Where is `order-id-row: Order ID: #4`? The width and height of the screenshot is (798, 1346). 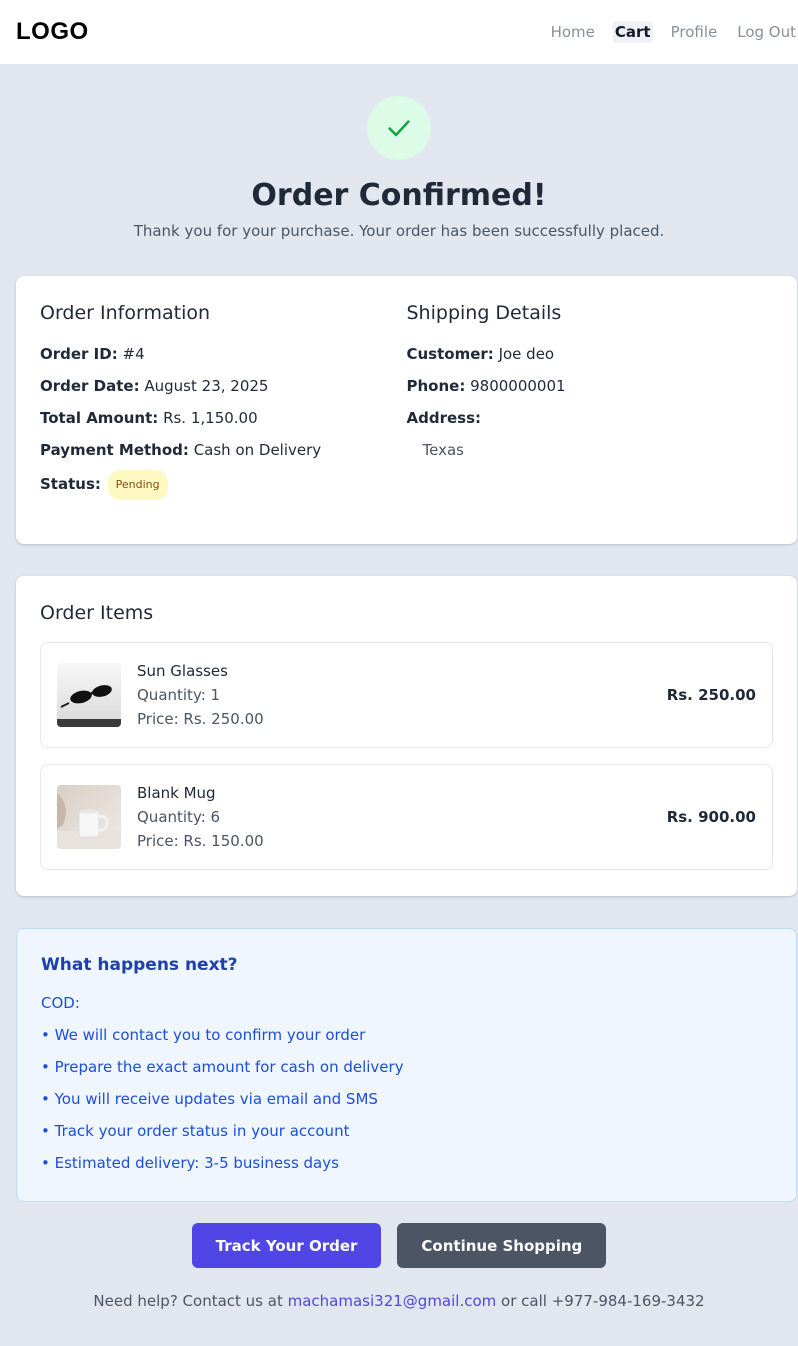 order-id-row: Order ID: #4 is located at coordinates (223, 358).